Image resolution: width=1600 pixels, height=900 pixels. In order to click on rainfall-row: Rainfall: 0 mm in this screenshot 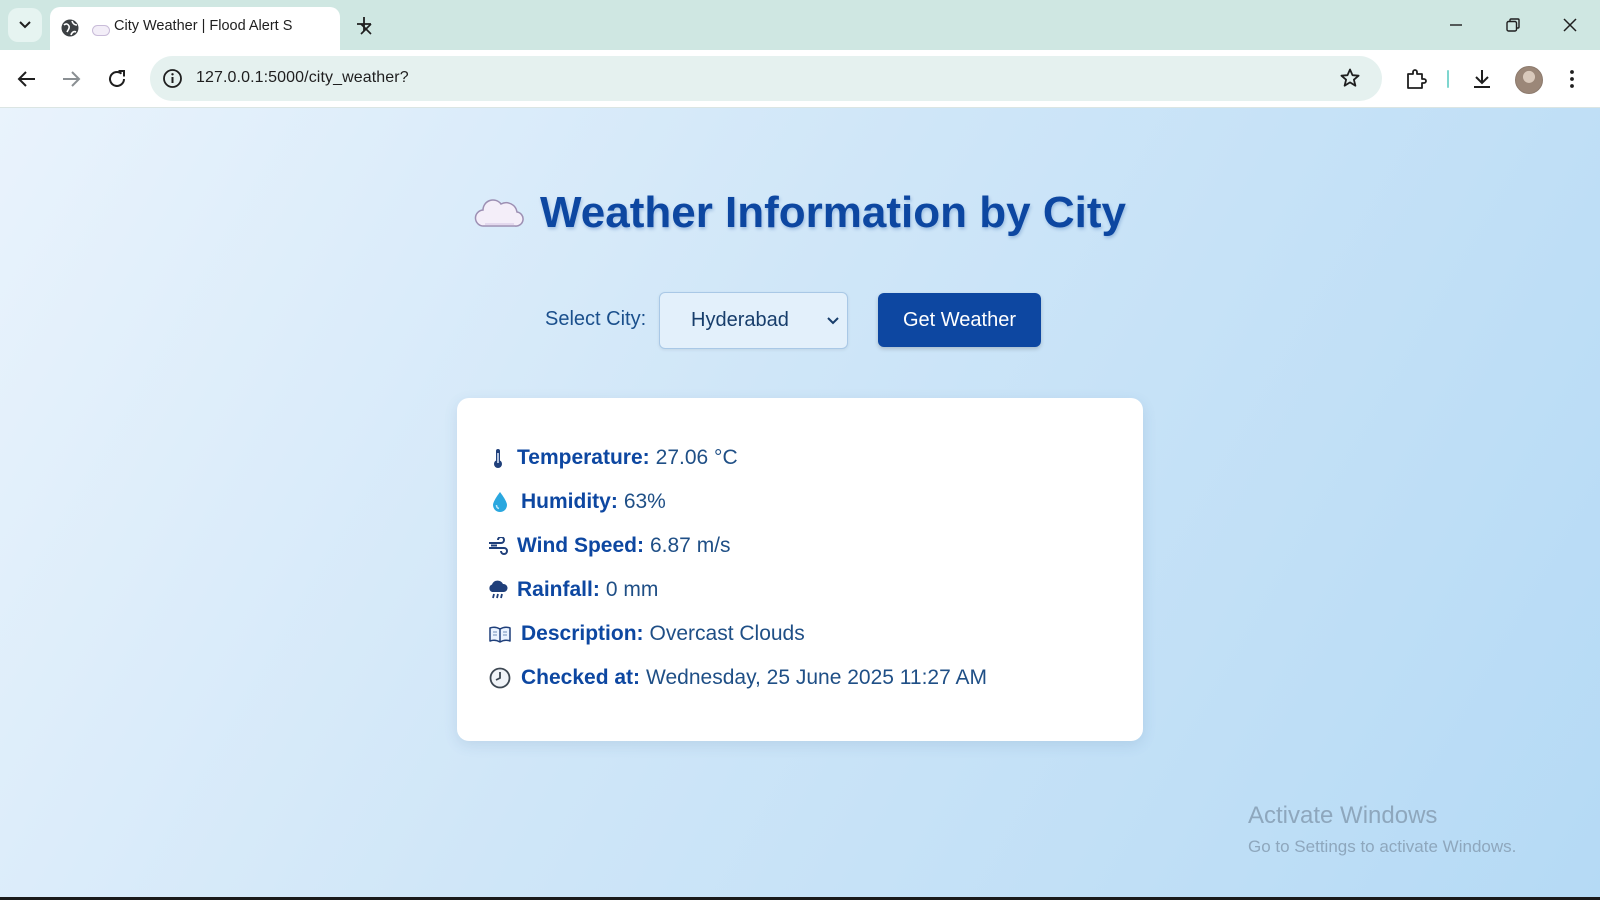, I will do `click(572, 590)`.